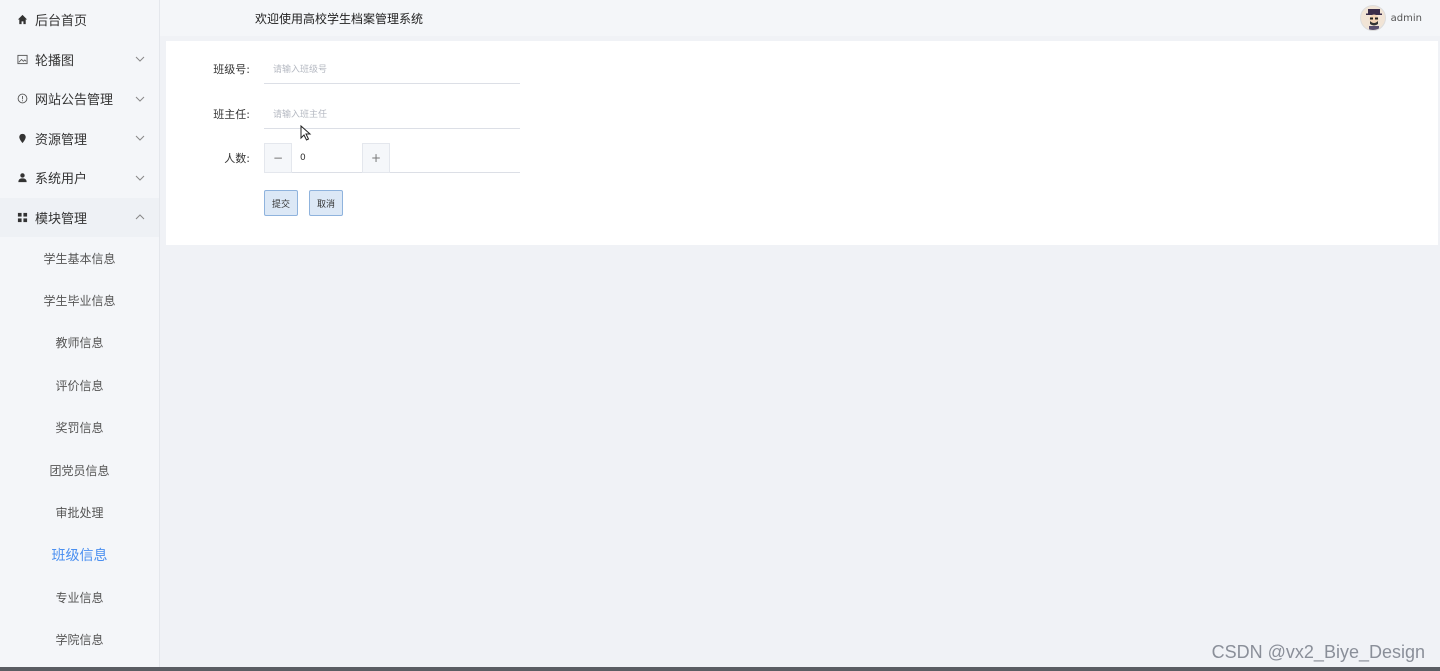 The width and height of the screenshot is (1440, 671). I want to click on user-icon, so click(22, 177).